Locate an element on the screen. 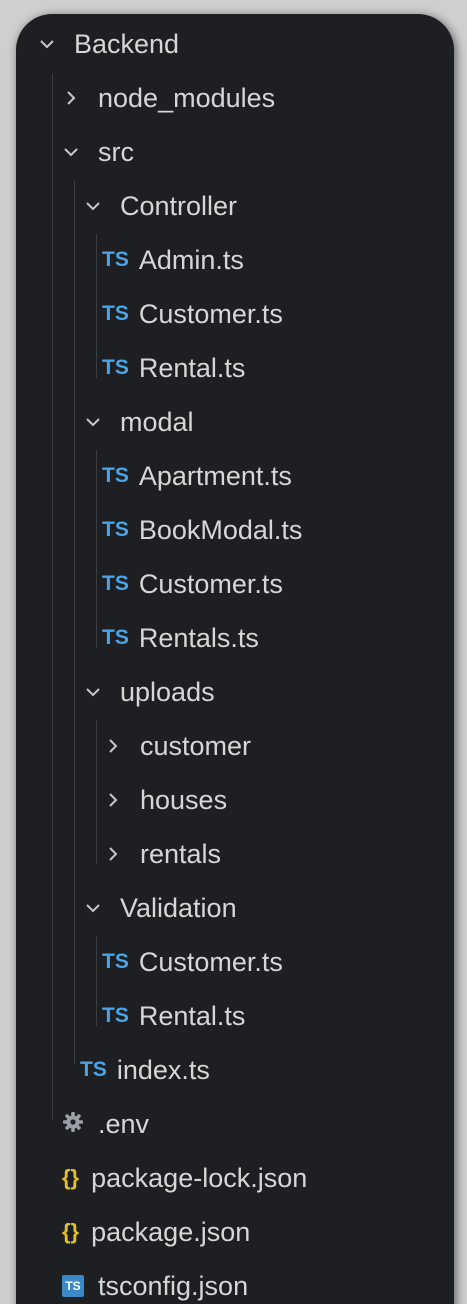 This screenshot has height=1304, width=467. folder-label: houses is located at coordinates (184, 799).